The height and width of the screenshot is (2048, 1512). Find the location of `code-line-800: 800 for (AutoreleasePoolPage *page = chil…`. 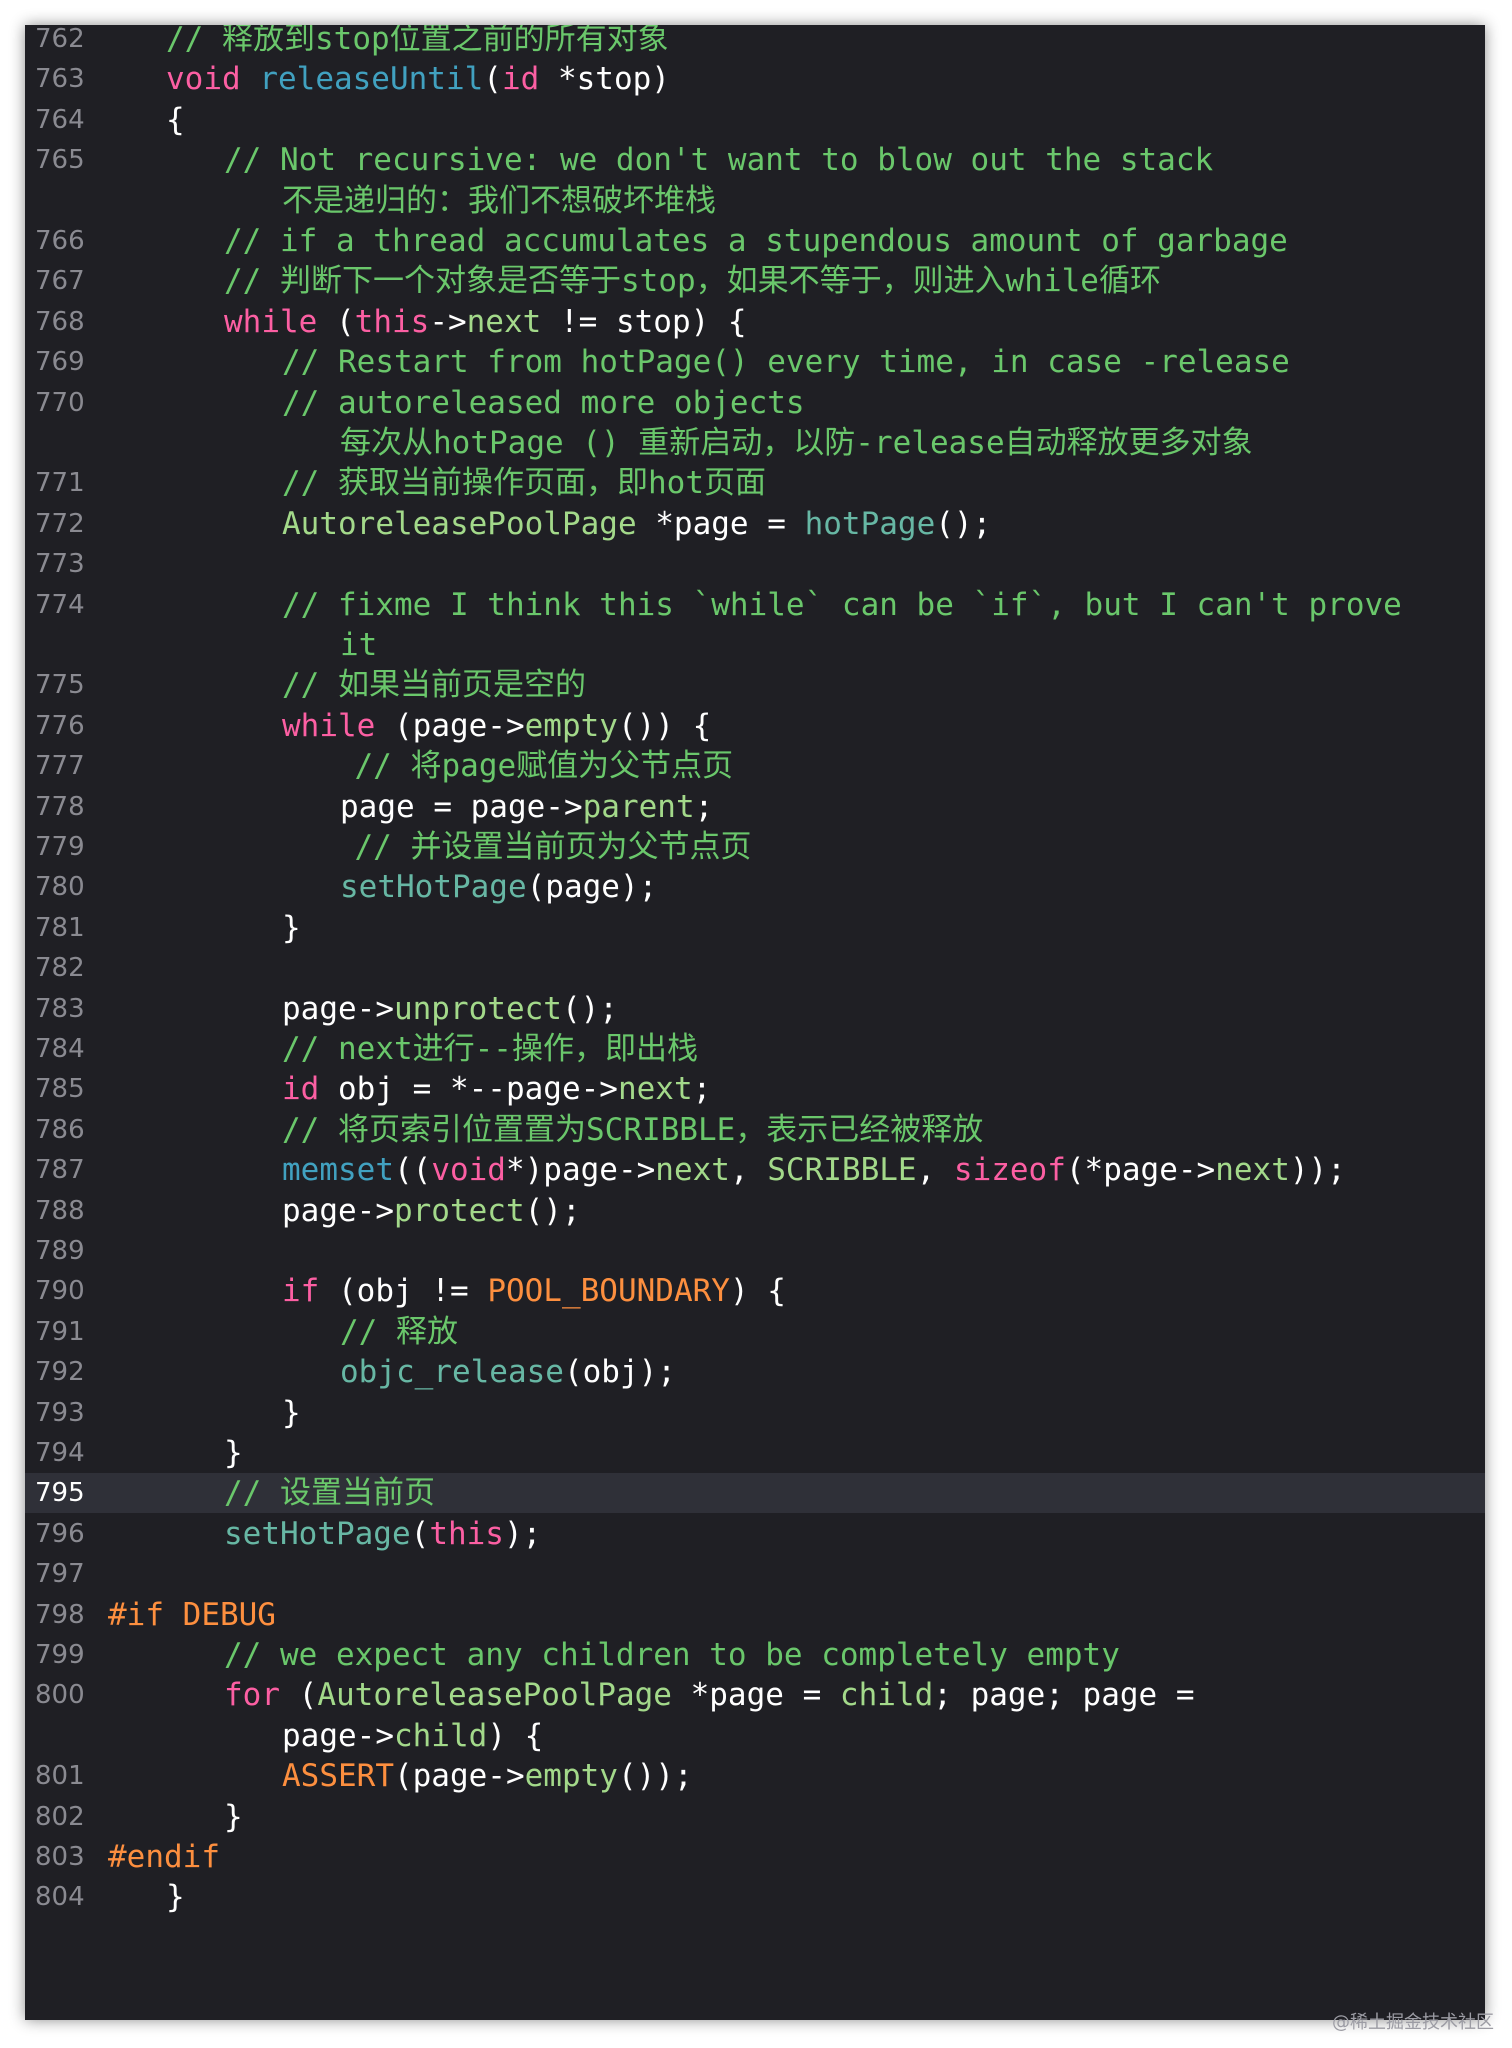

code-line-800: 800 for (AutoreleasePoolPage *page = chil… is located at coordinates (755, 1695).